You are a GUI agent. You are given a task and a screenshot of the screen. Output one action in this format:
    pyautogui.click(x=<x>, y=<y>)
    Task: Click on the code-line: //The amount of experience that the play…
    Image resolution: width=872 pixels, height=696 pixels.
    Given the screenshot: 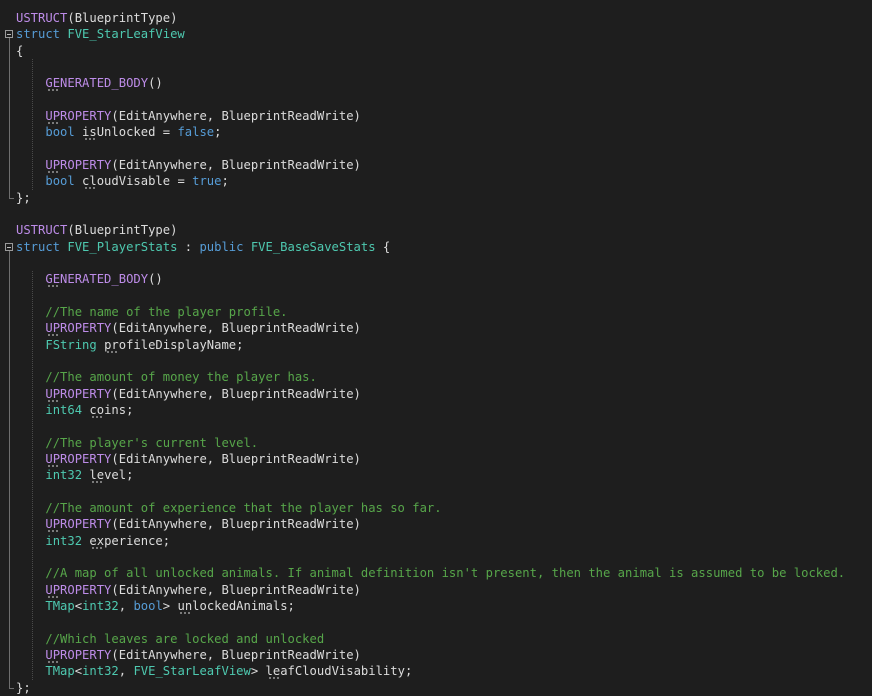 What is the action you would take?
    pyautogui.click(x=229, y=508)
    